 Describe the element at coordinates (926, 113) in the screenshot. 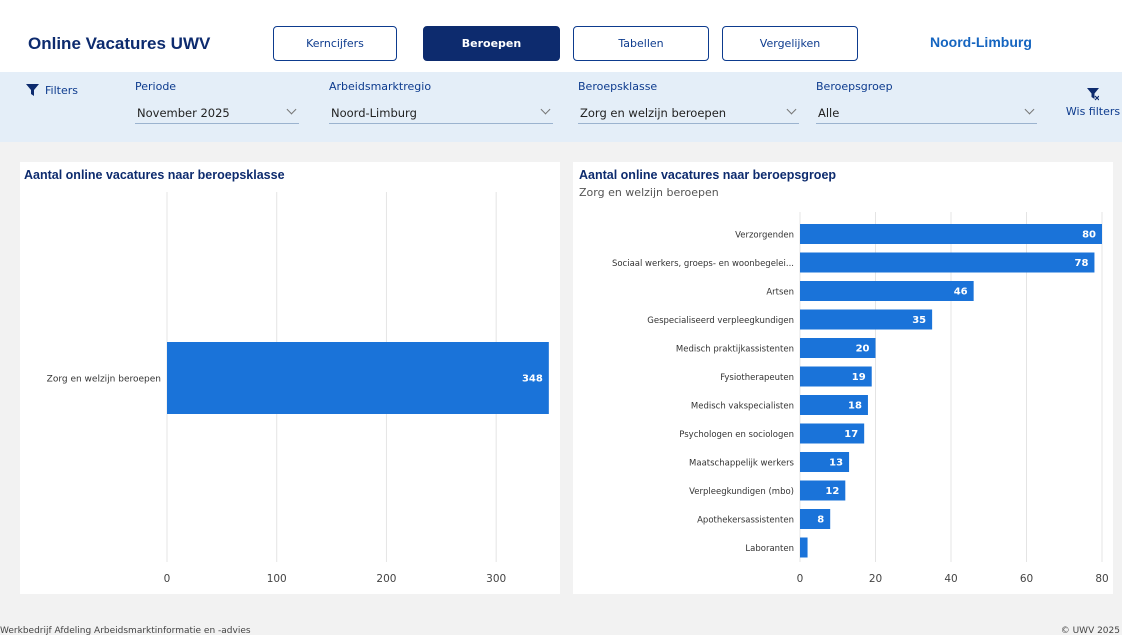

I see `beroepsgroep-select: Alle` at that location.